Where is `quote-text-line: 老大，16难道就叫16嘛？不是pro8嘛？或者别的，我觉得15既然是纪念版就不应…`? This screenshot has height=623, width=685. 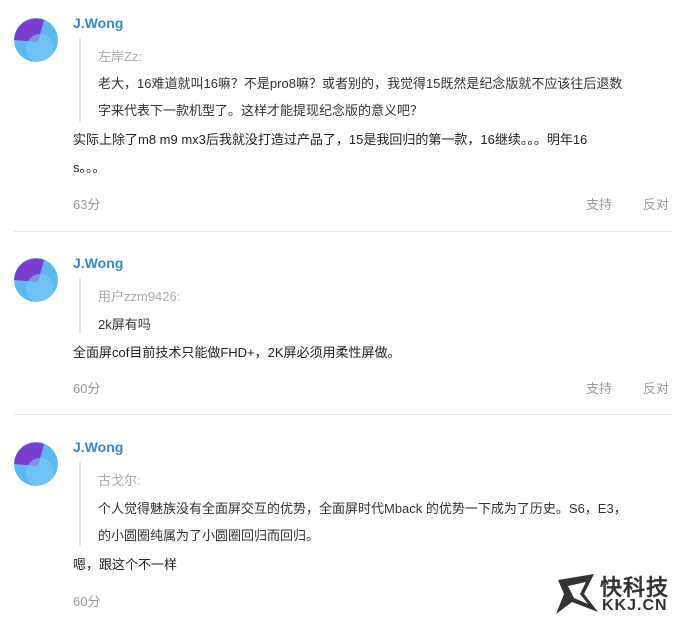 quote-text-line: 老大，16难道就叫16嘛？不是pro8嘛？或者别的，我觉得15既然是纪念版就不应… is located at coordinates (360, 83).